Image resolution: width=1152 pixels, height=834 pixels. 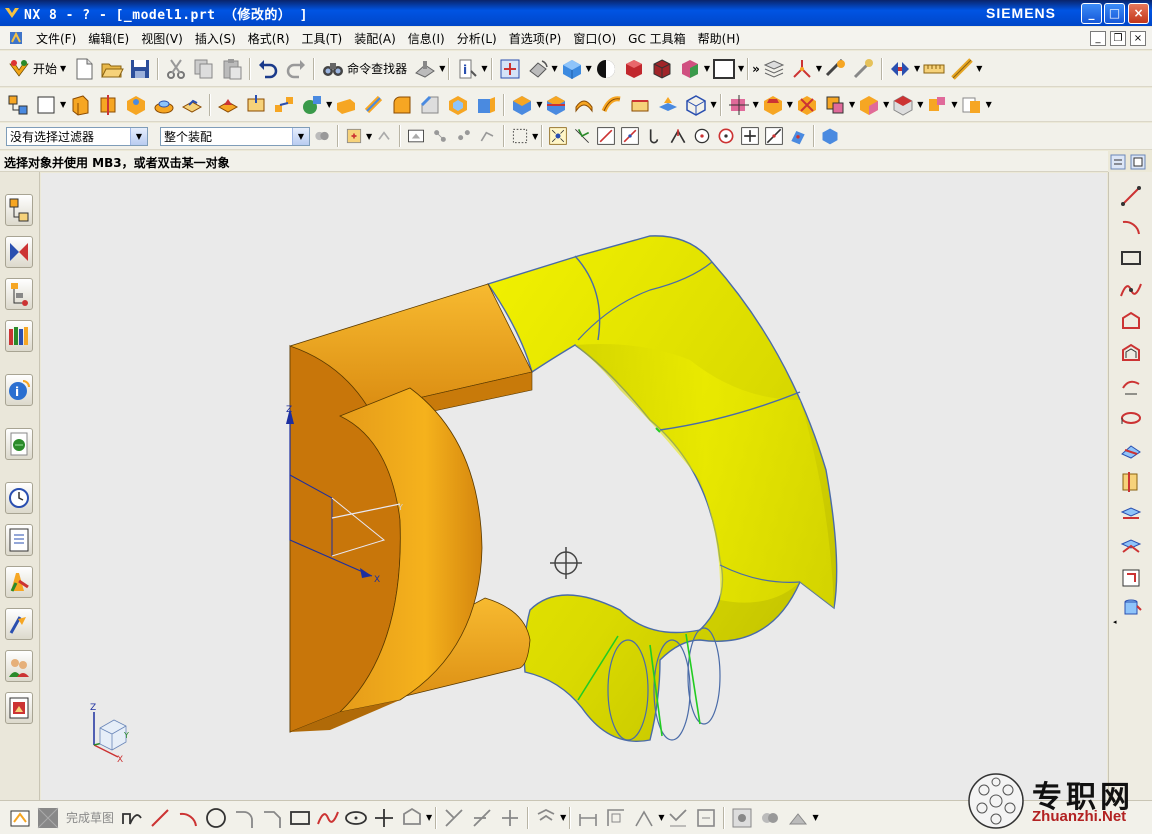 I want to click on sketch-rectangle-icon, so click(x=300, y=818).